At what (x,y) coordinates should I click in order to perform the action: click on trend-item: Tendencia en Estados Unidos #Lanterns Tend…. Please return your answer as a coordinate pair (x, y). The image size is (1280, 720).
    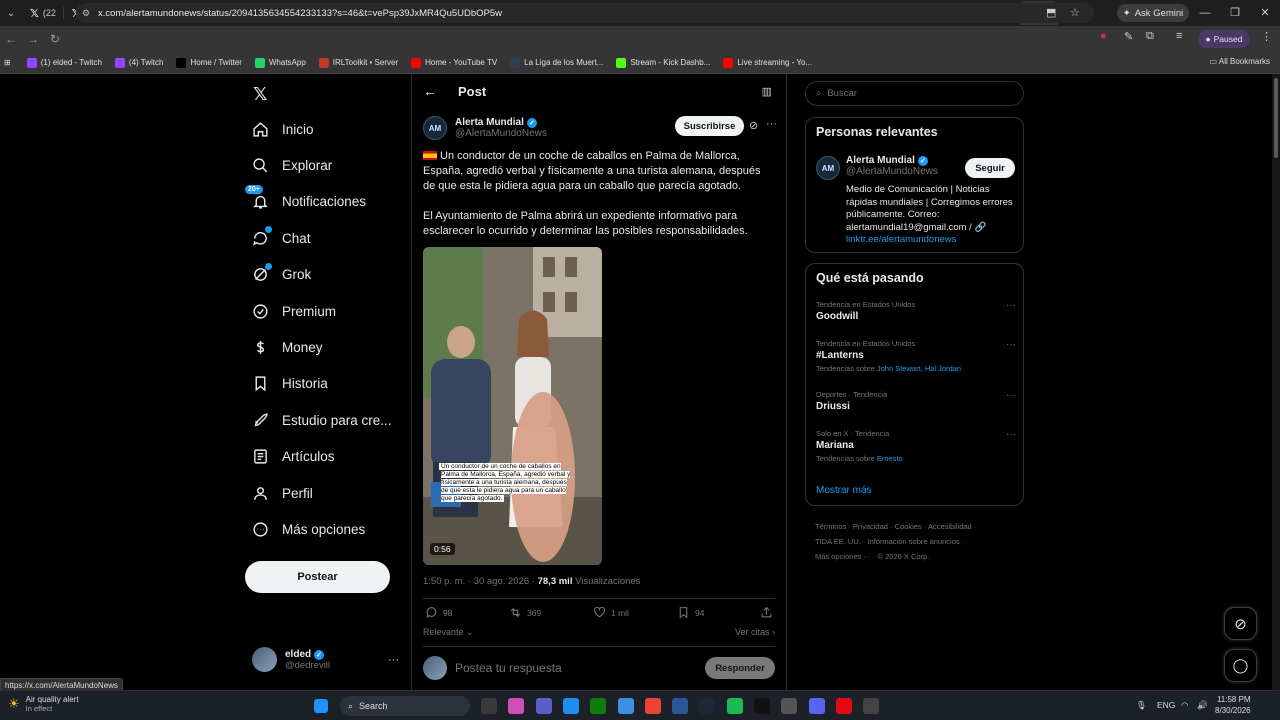
    Looking at the image, I should click on (916, 356).